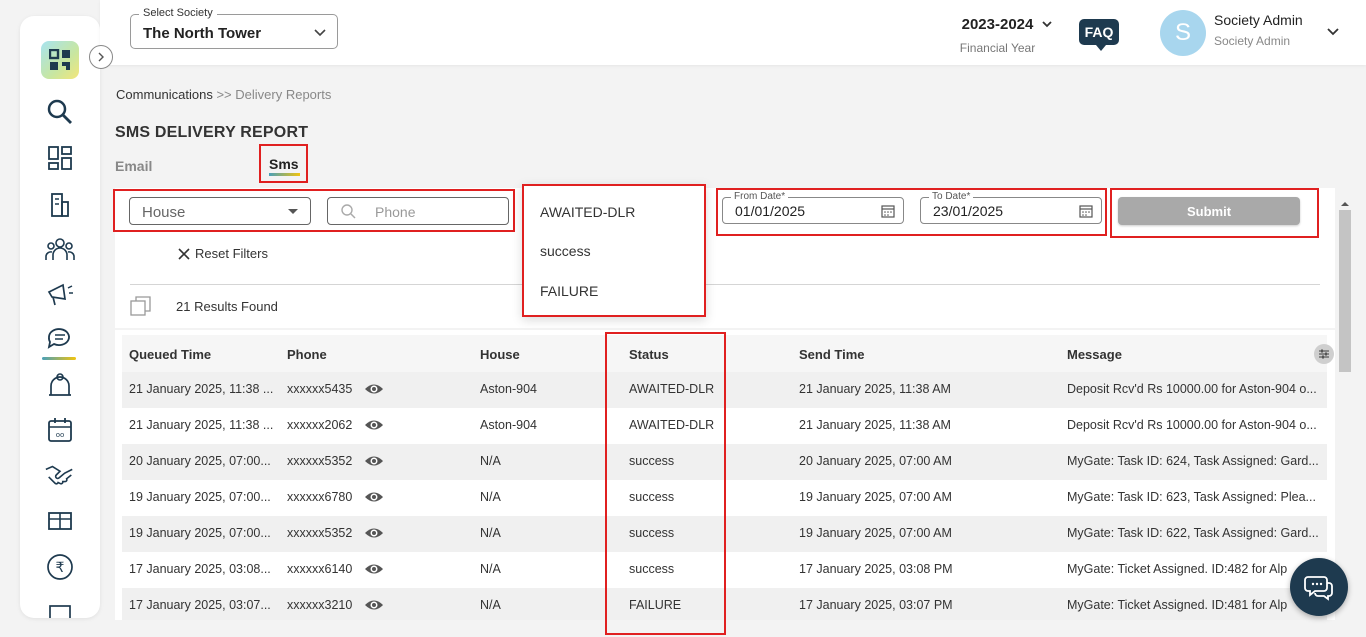  What do you see at coordinates (60, 385) in the screenshot?
I see `helpdesk-icon` at bounding box center [60, 385].